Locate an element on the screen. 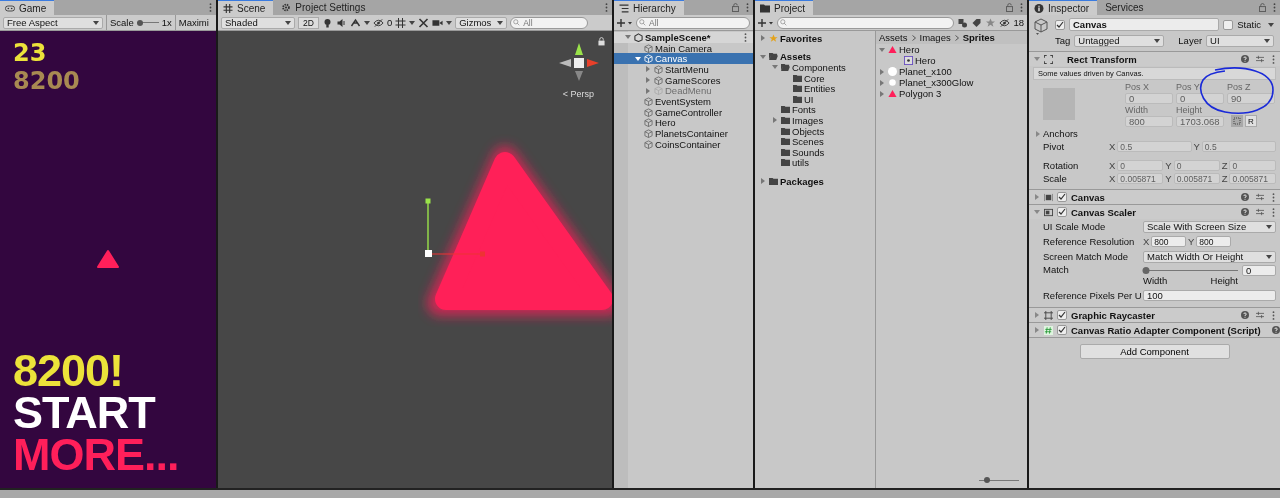  raw-edit-button: R is located at coordinates (1251, 121).